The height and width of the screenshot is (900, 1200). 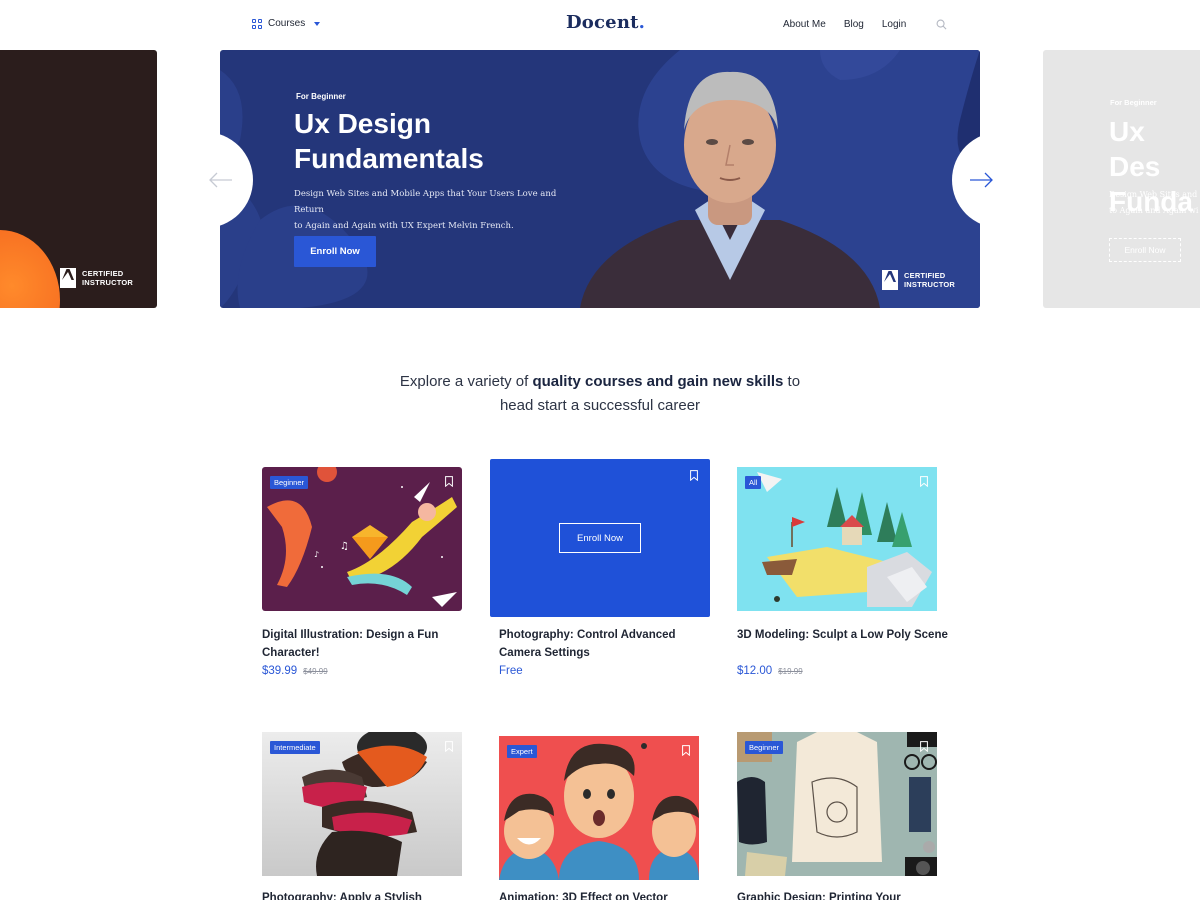 What do you see at coordinates (1133, 102) in the screenshot?
I see `ghost-tag: For Beginner` at bounding box center [1133, 102].